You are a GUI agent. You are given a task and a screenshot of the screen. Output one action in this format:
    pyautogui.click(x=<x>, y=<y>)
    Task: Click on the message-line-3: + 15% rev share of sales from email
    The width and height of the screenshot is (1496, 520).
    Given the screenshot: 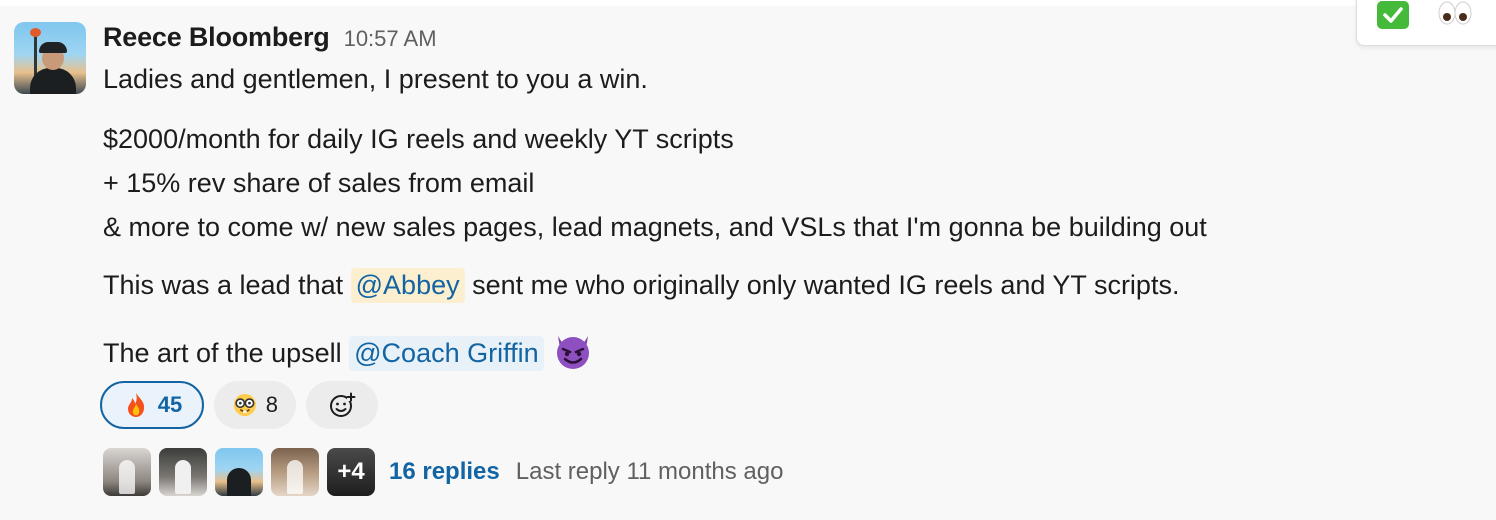 What is the action you would take?
    pyautogui.click(x=319, y=183)
    